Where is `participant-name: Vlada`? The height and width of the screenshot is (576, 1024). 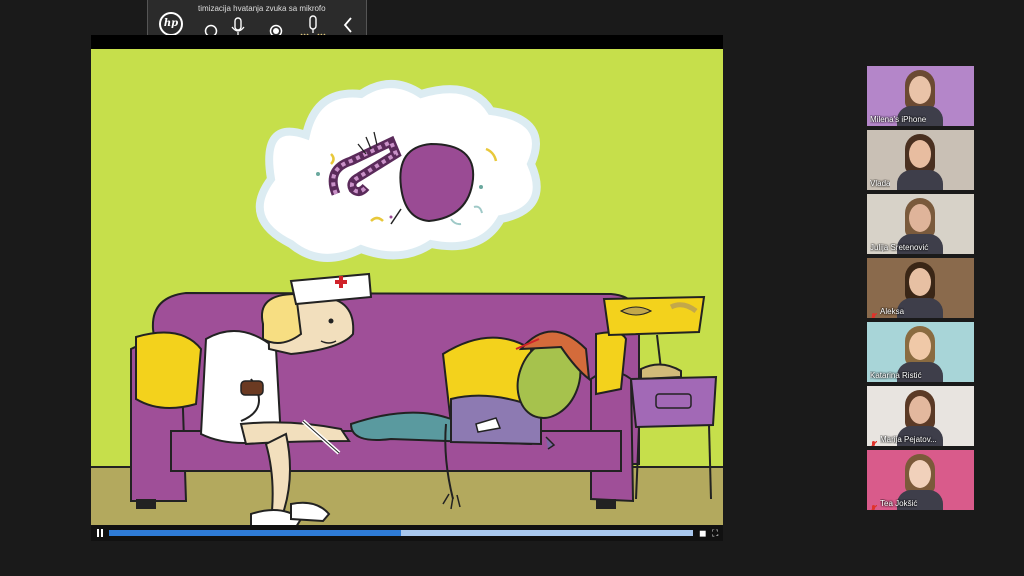 participant-name: Vlada is located at coordinates (880, 183).